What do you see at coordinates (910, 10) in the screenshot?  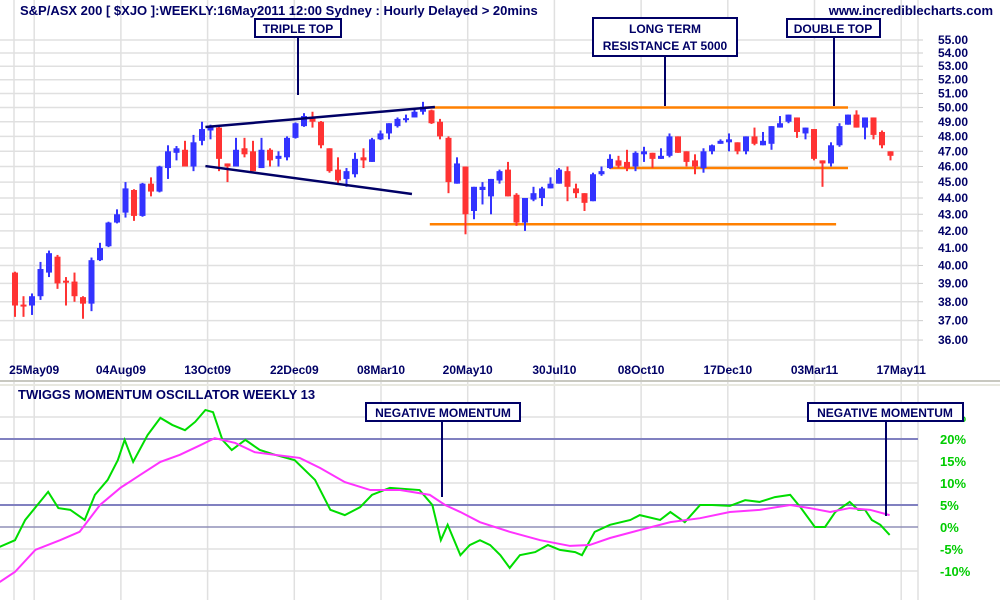 I see `website-link: www.incrediblecharts.com` at bounding box center [910, 10].